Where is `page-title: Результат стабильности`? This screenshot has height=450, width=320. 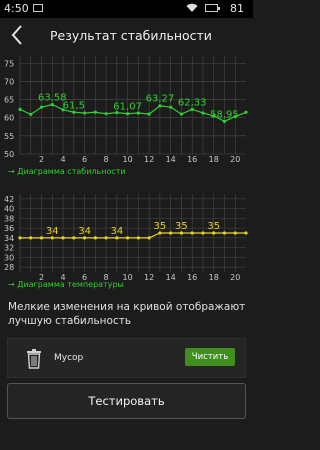 page-title: Результат стабильности is located at coordinates (131, 35).